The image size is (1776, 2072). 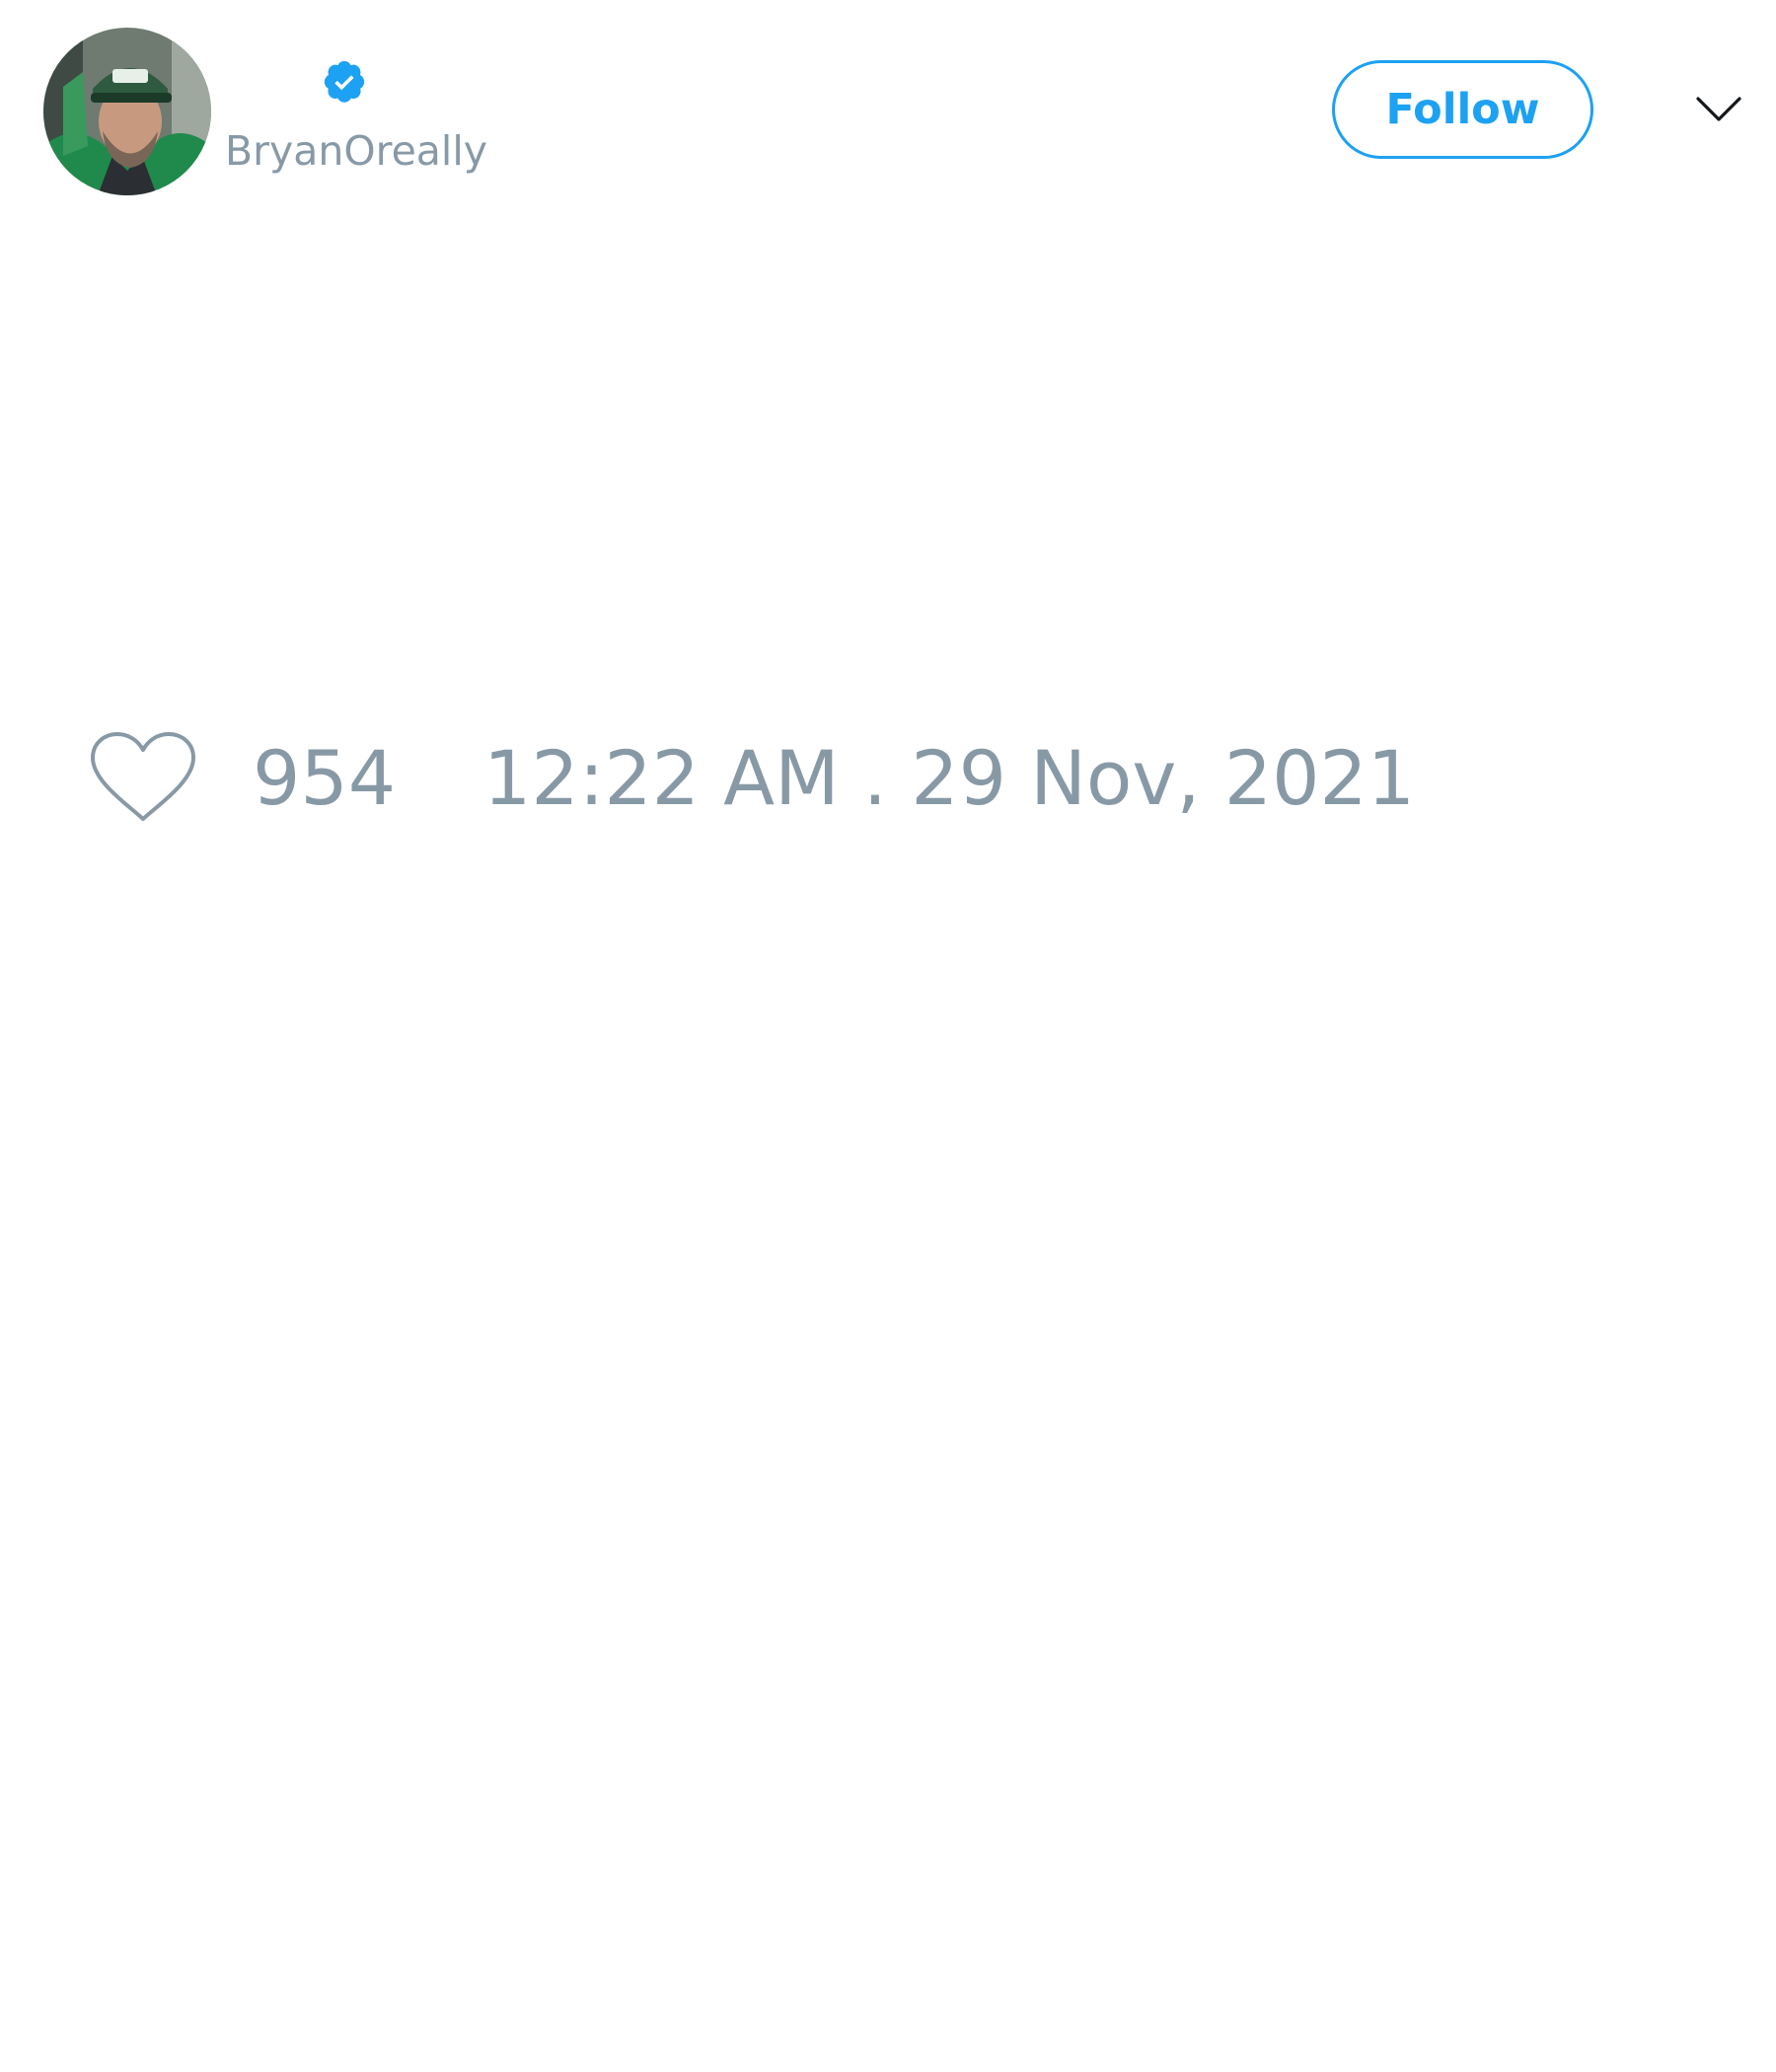 What do you see at coordinates (344, 81) in the screenshot?
I see `verified-badge-icon` at bounding box center [344, 81].